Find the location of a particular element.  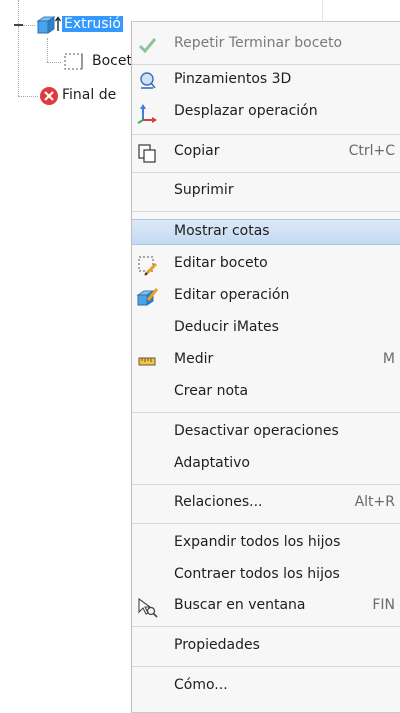

menu-item-grips-3d: Pinzamientos 3D is located at coordinates (266, 81).